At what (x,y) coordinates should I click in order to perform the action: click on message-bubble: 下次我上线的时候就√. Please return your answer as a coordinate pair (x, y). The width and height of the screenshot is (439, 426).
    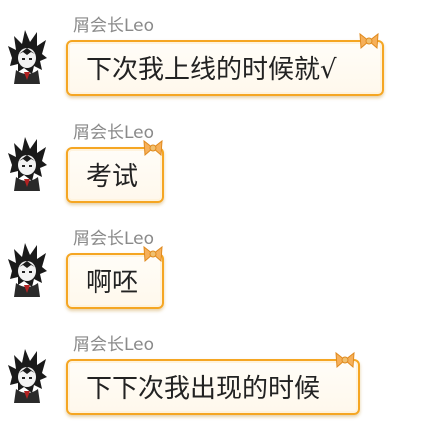
    Looking at the image, I should click on (225, 64).